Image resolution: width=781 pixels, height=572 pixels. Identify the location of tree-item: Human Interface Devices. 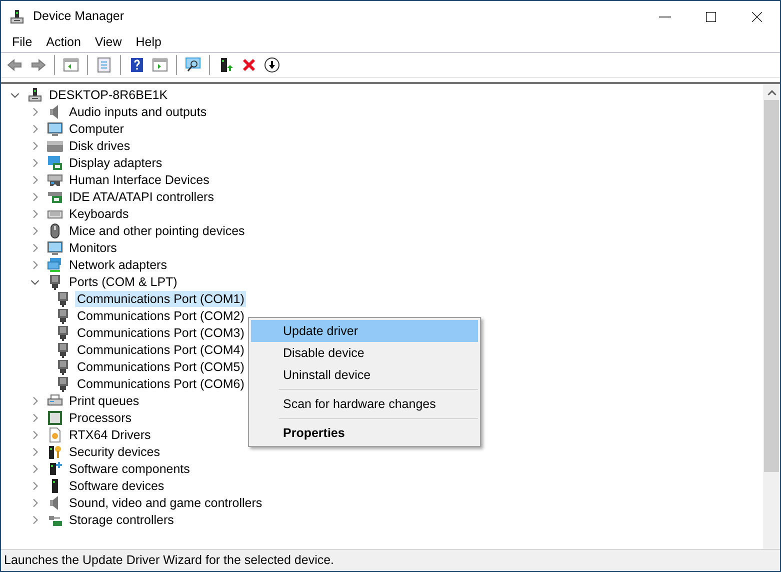
(139, 180).